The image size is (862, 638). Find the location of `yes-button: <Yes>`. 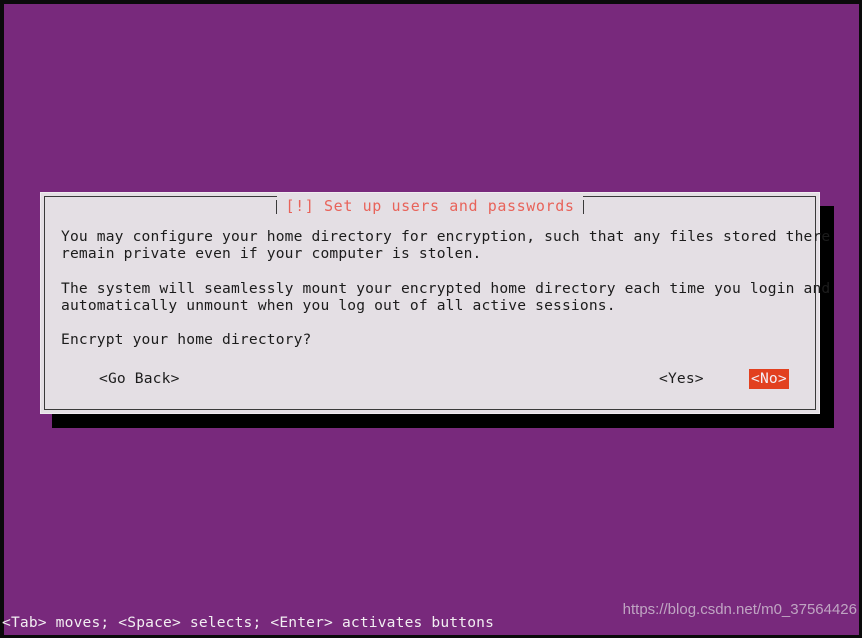

yes-button: <Yes> is located at coordinates (681, 379).